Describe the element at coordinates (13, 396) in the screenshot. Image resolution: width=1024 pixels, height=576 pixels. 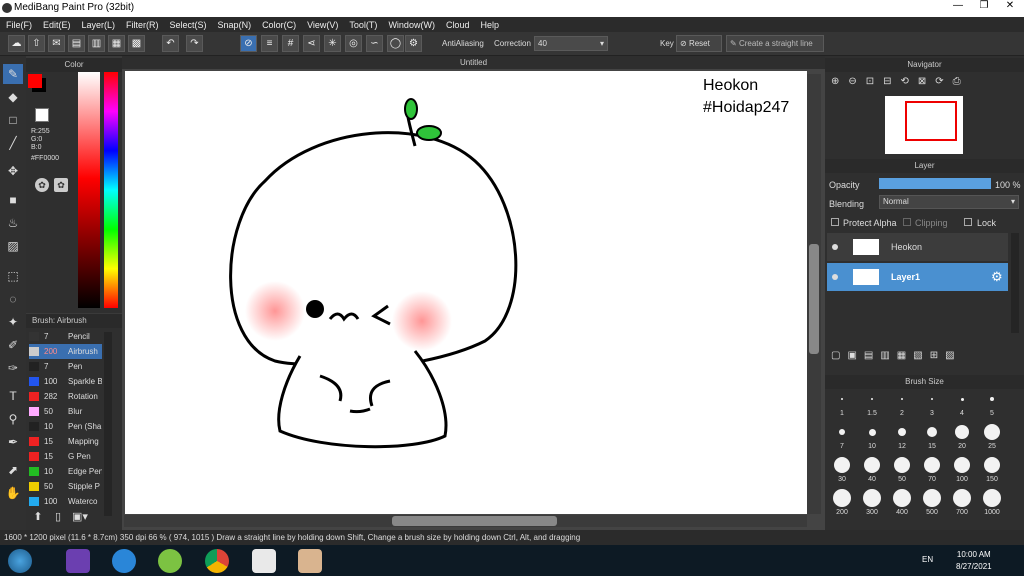
I see `text-tool-icon: T` at that location.